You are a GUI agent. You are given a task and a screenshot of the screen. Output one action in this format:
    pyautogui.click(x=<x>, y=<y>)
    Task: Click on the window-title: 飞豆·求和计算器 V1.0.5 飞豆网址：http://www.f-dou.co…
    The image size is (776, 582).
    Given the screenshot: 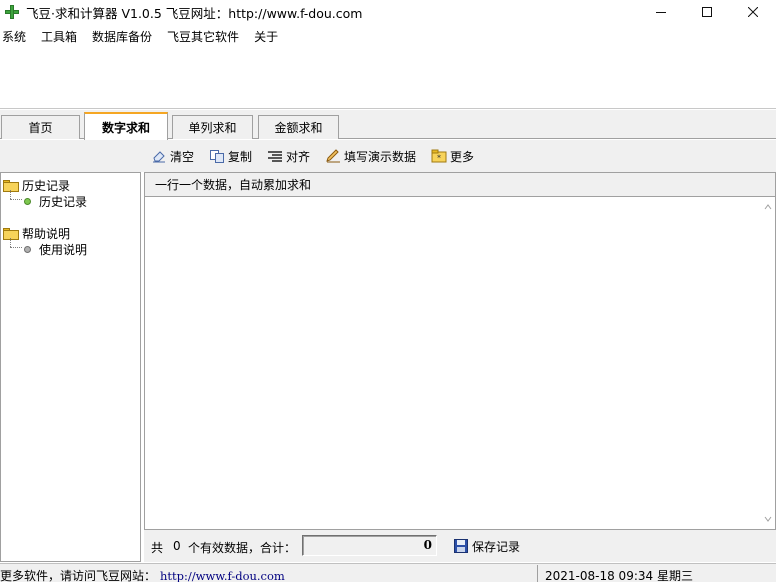 What is the action you would take?
    pyautogui.click(x=194, y=13)
    